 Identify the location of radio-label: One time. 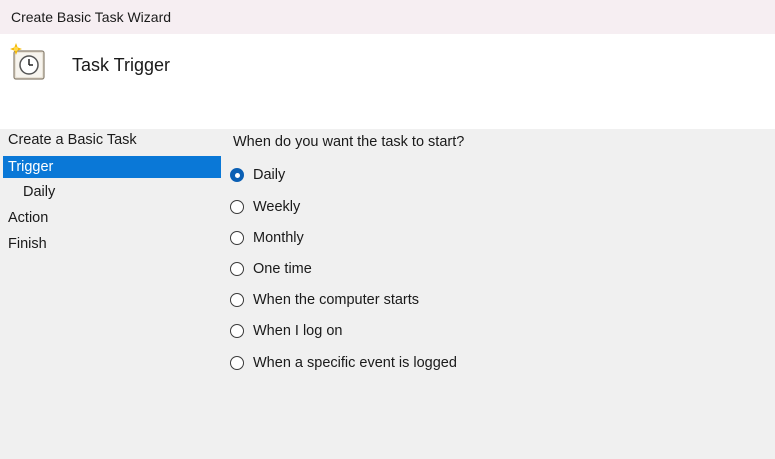
(282, 269).